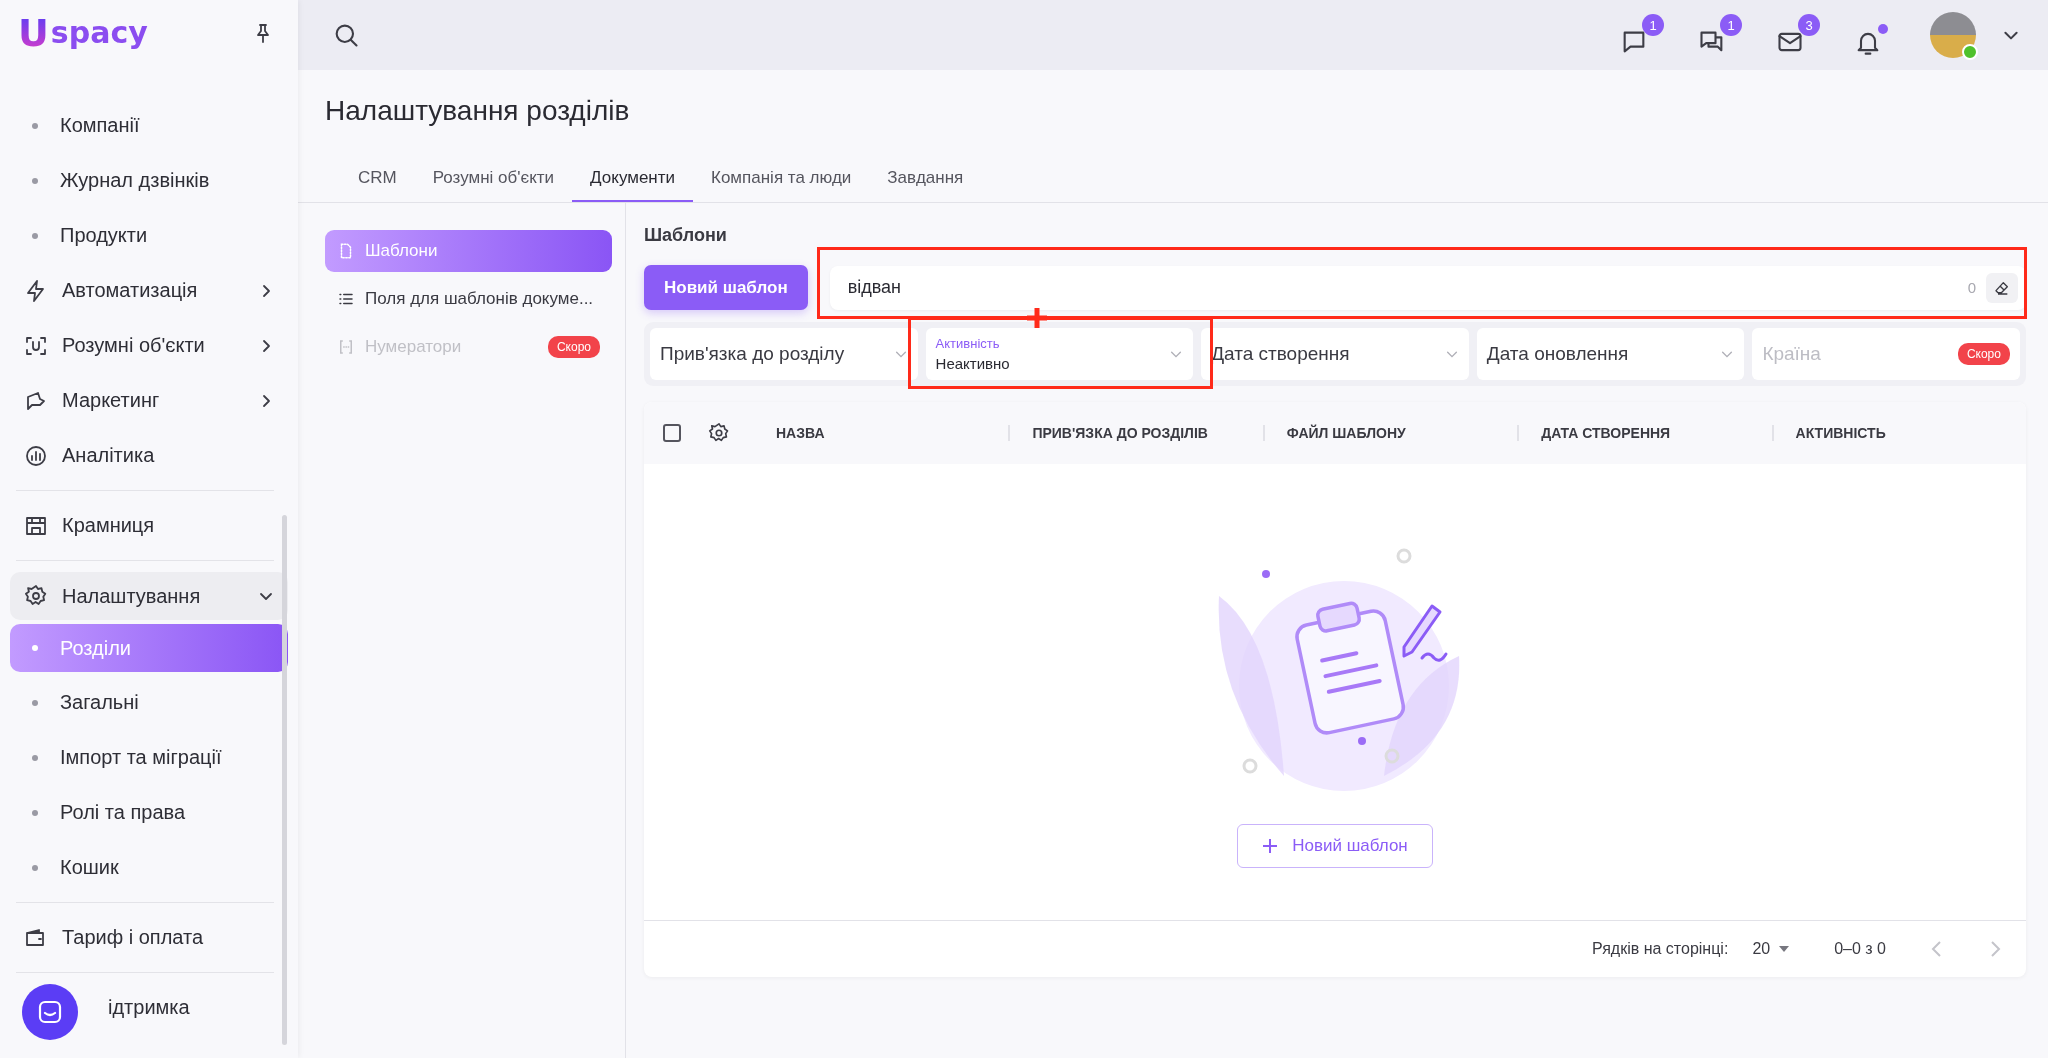 The image size is (2048, 1058). I want to click on sidebar-item: Компанії, so click(149, 125).